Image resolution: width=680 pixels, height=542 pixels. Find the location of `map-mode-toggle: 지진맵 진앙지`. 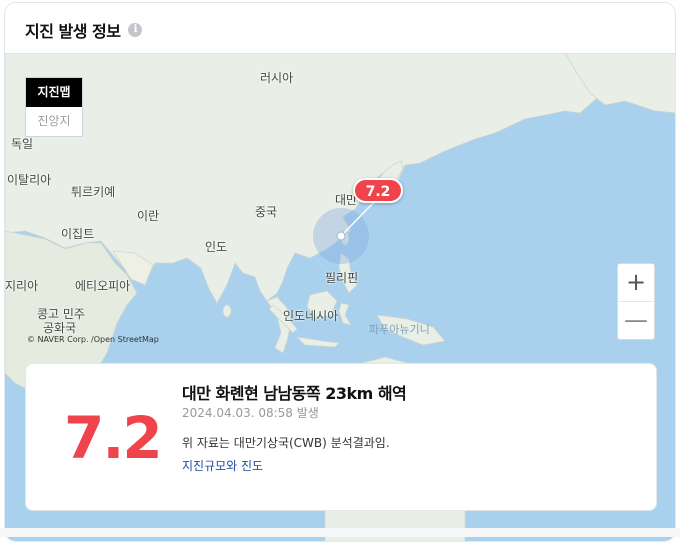

map-mode-toggle: 지진맵 진앙지 is located at coordinates (54, 107).